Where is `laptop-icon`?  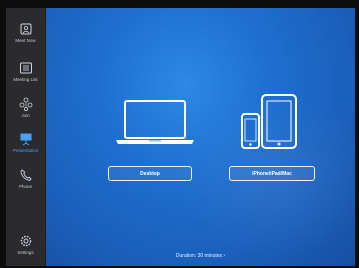 laptop-icon is located at coordinates (155, 122).